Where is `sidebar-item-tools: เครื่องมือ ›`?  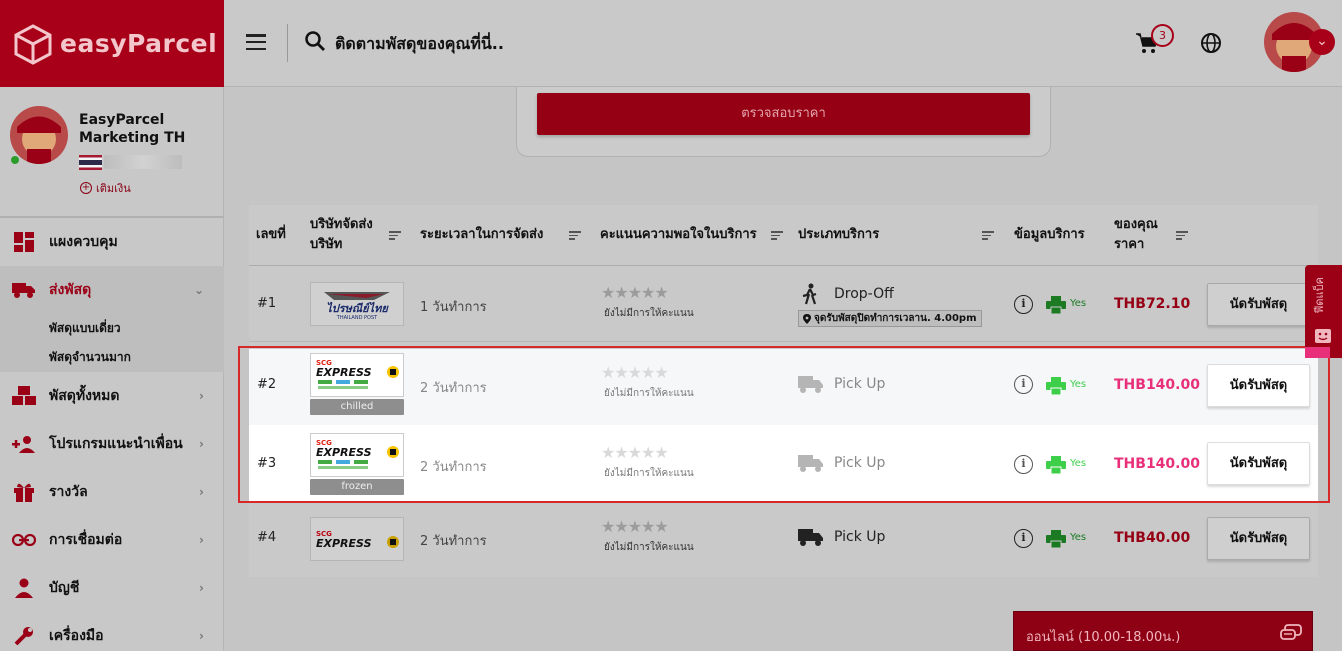
sidebar-item-tools: เครื่องมือ › is located at coordinates (112, 631).